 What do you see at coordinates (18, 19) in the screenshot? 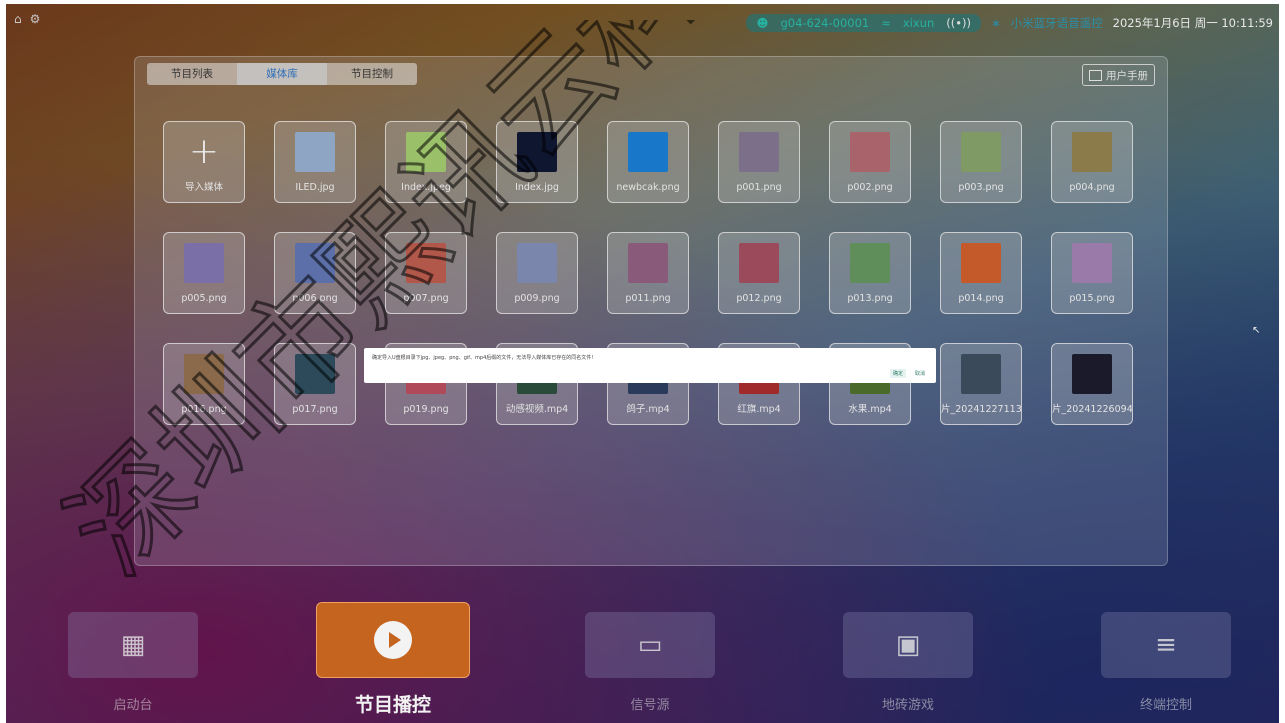
I see `home-icon: ⌂` at bounding box center [18, 19].